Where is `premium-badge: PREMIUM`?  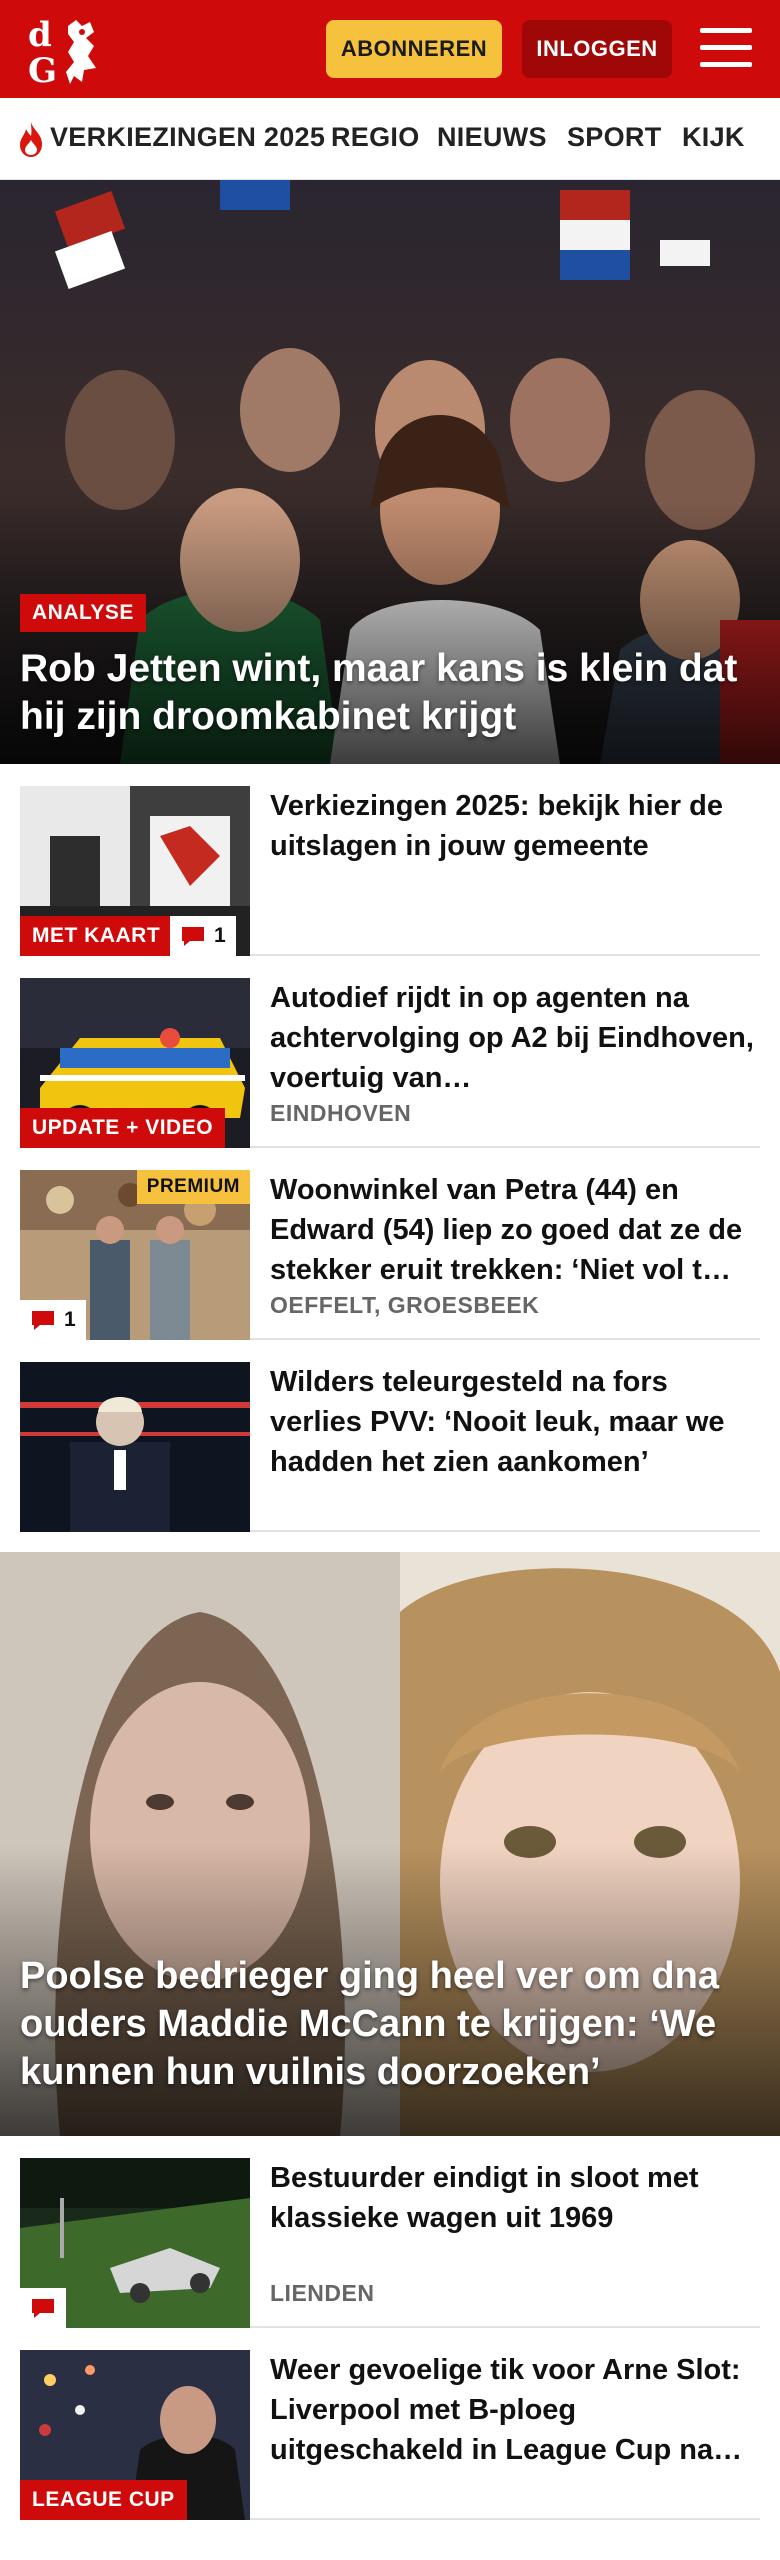 premium-badge: PREMIUM is located at coordinates (193, 1187).